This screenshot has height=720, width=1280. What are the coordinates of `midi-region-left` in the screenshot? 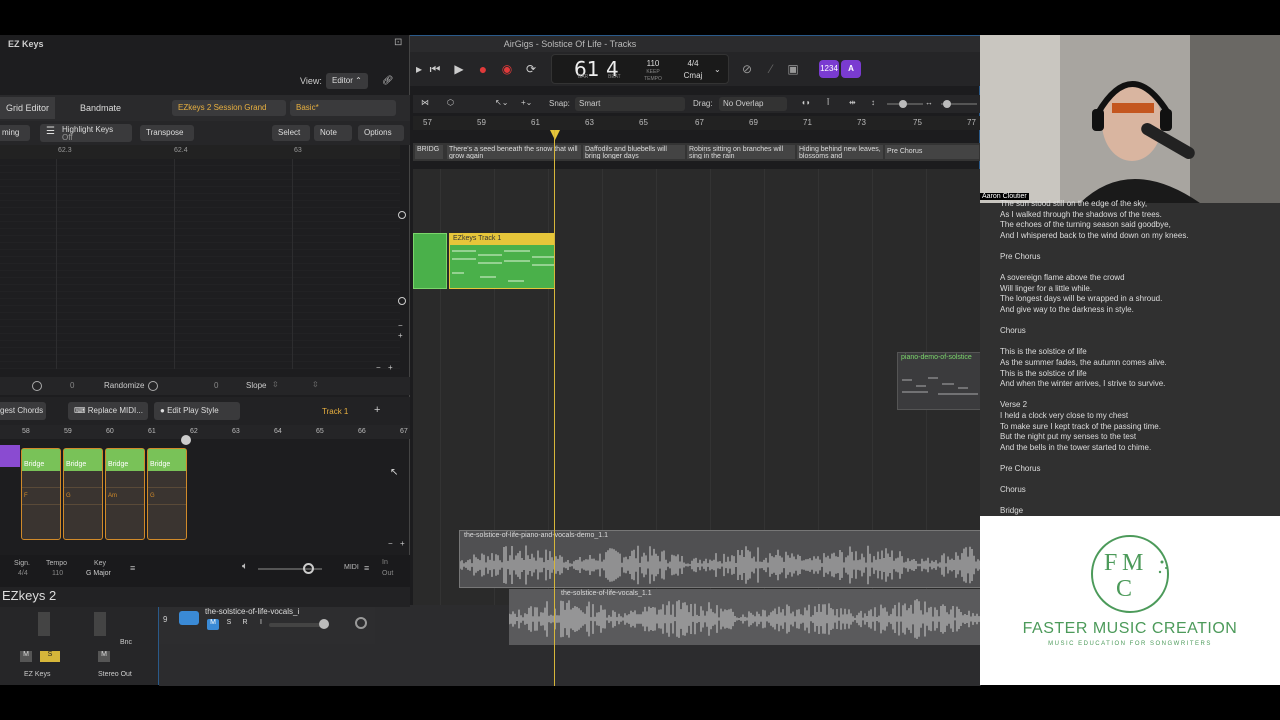 It's located at (430, 261).